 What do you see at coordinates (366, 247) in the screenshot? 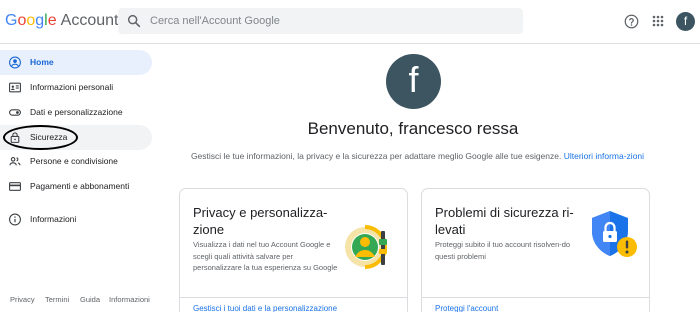
I see `privacy-personalization-icon` at bounding box center [366, 247].